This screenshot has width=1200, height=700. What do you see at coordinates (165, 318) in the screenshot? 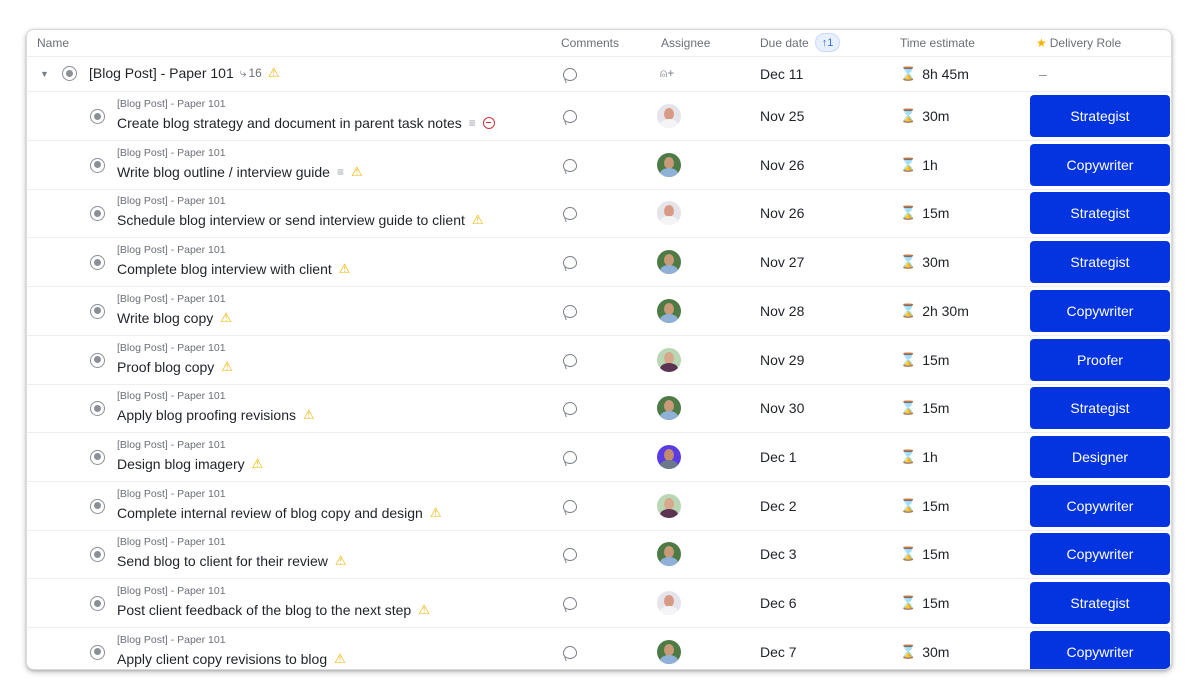
I see `task-name: Write blog copy` at bounding box center [165, 318].